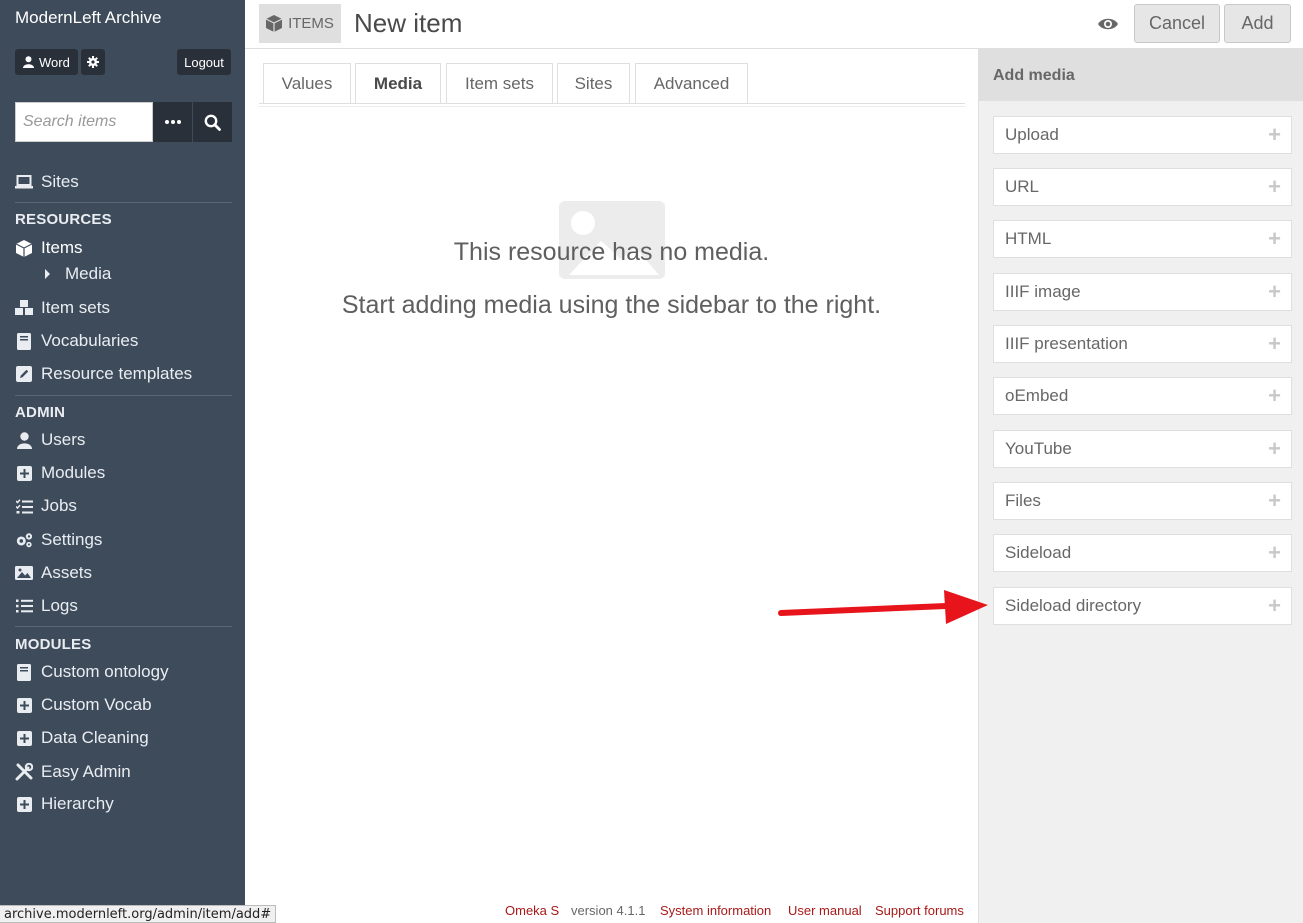 The height and width of the screenshot is (923, 1303). Describe the element at coordinates (82, 738) in the screenshot. I see `nav-data-cleaning: Data Cleaning` at that location.